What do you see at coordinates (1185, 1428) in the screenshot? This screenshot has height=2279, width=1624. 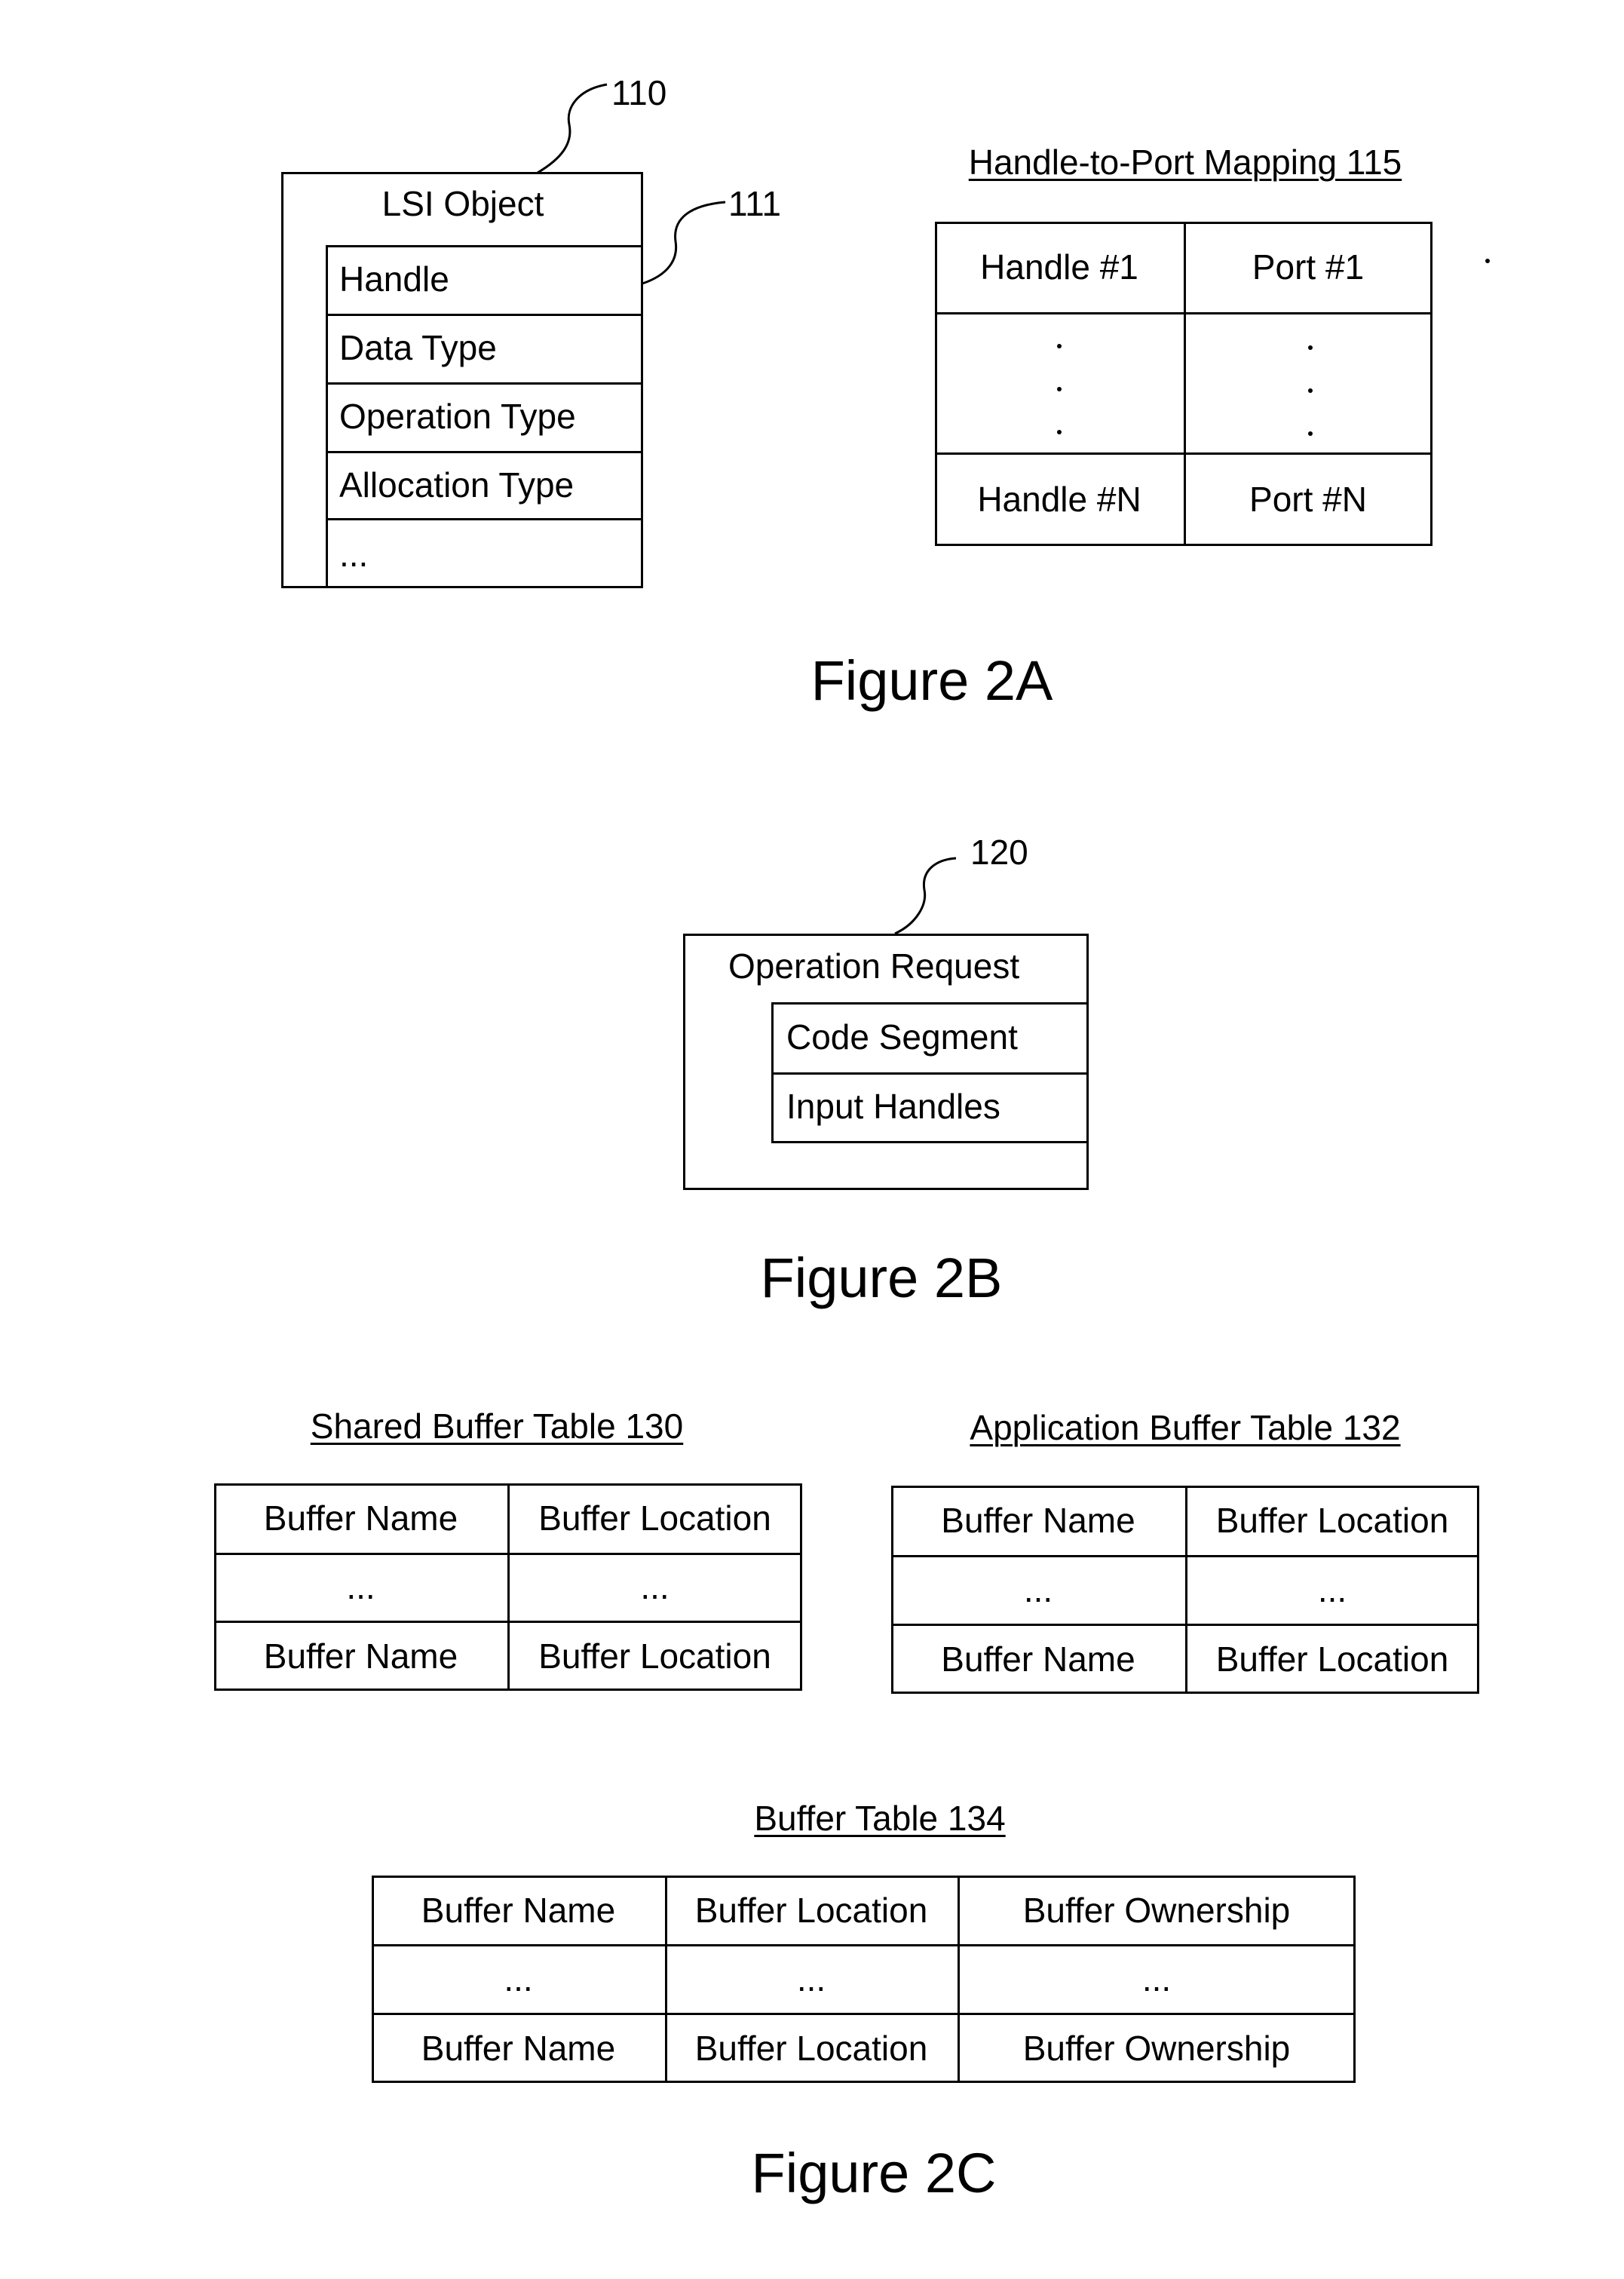 I see `application-buffer-table-title: Application Buffer Table 132` at bounding box center [1185, 1428].